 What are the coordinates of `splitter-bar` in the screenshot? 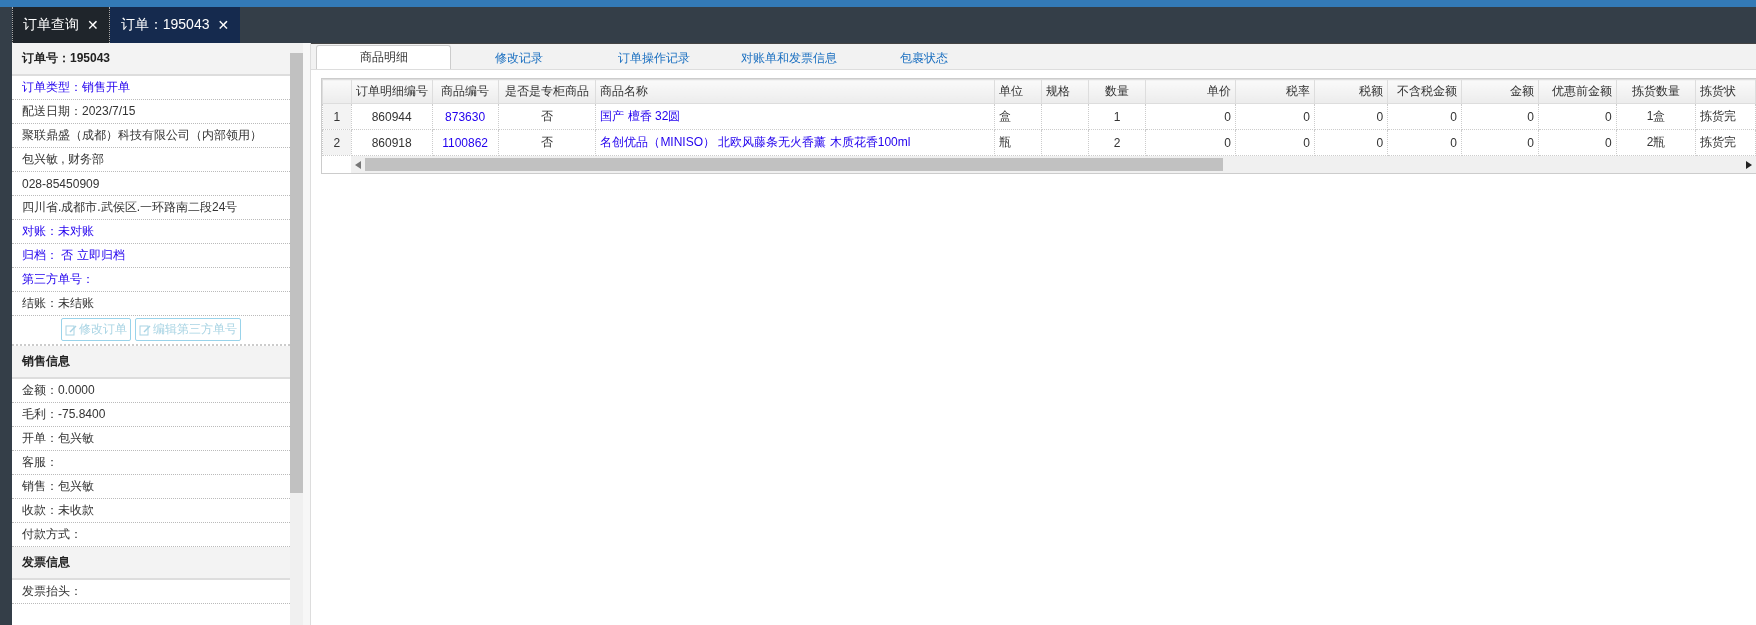 It's located at (307, 334).